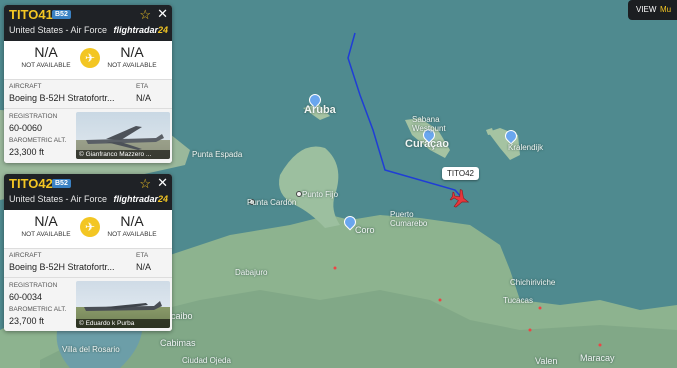  Describe the element at coordinates (26, 128) in the screenshot. I see `registration-value: 60-0060` at that location.